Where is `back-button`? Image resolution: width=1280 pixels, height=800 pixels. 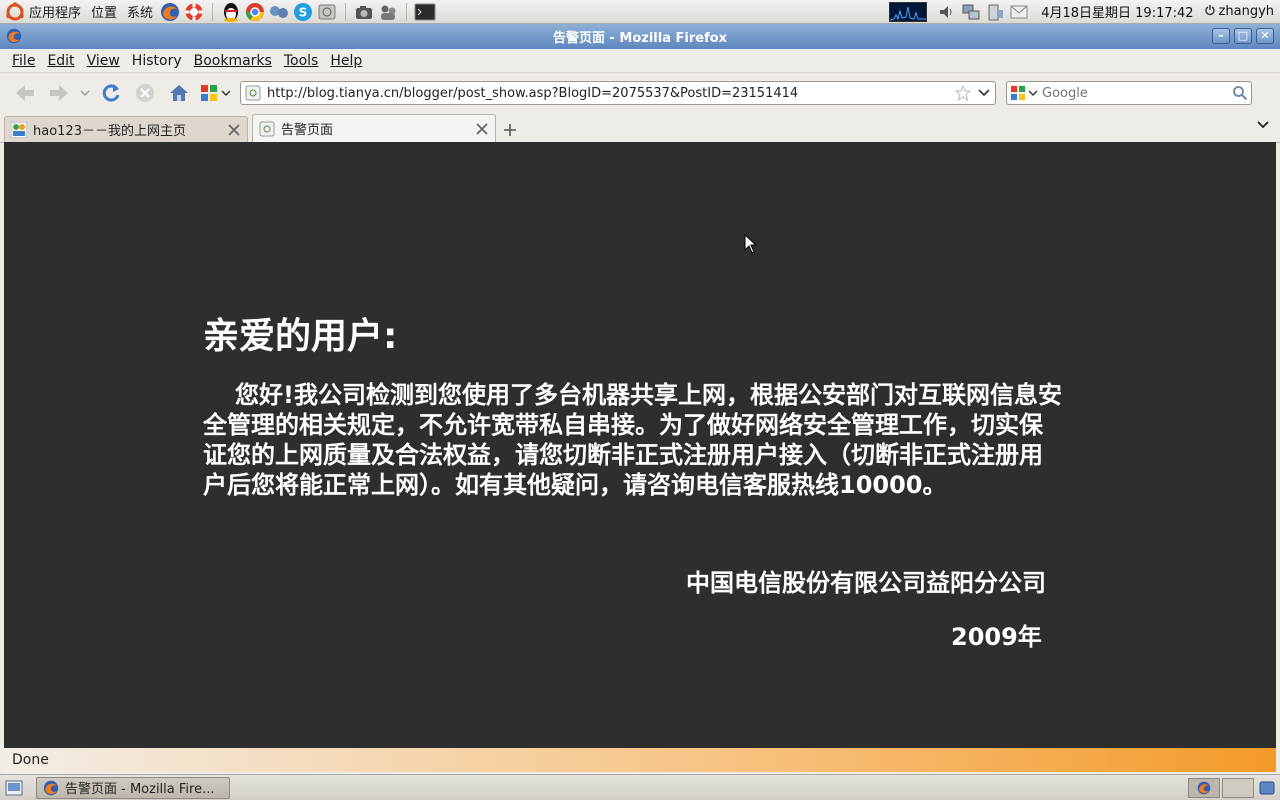
back-button is located at coordinates (25, 93).